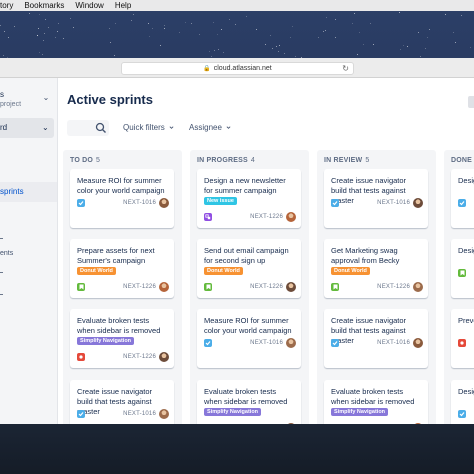 The image size is (474, 474). I want to click on menu-help: Help, so click(123, 5).